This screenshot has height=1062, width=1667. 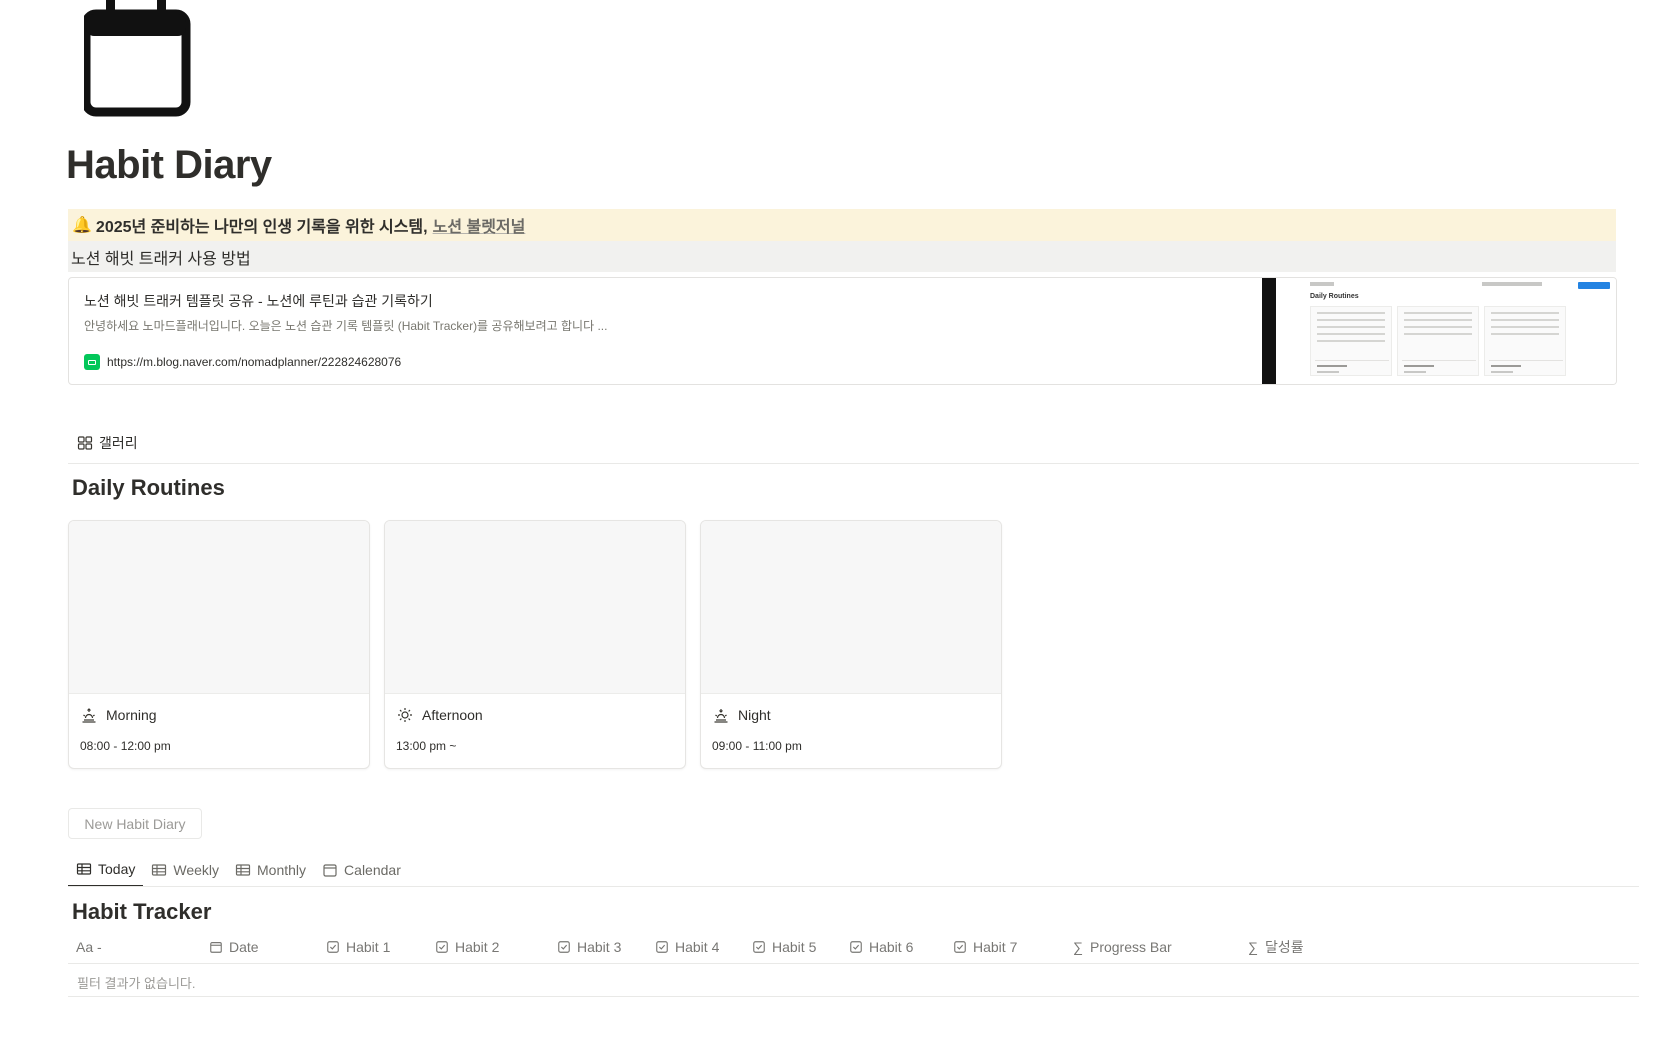 I want to click on column-habit-7: Habit 7, so click(x=985, y=947).